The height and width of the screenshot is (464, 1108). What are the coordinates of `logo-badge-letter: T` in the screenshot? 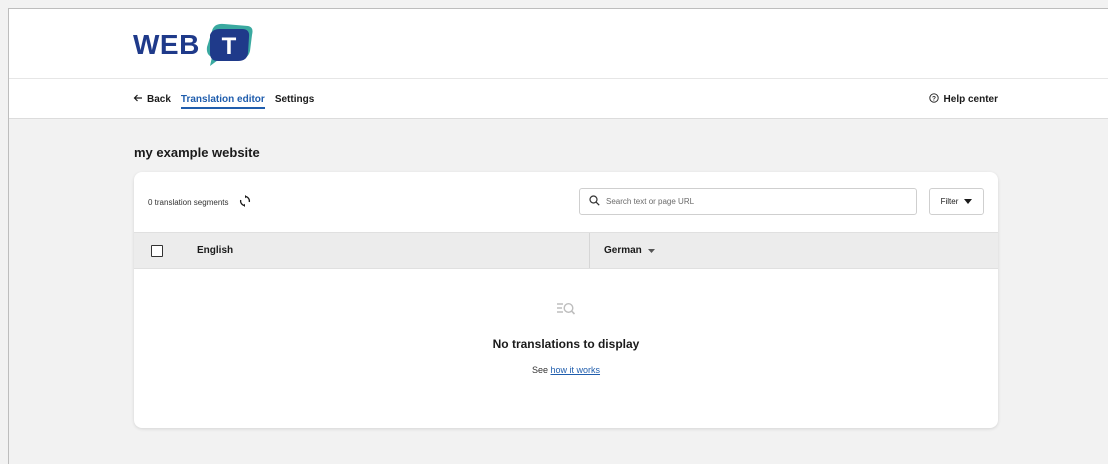 It's located at (228, 46).